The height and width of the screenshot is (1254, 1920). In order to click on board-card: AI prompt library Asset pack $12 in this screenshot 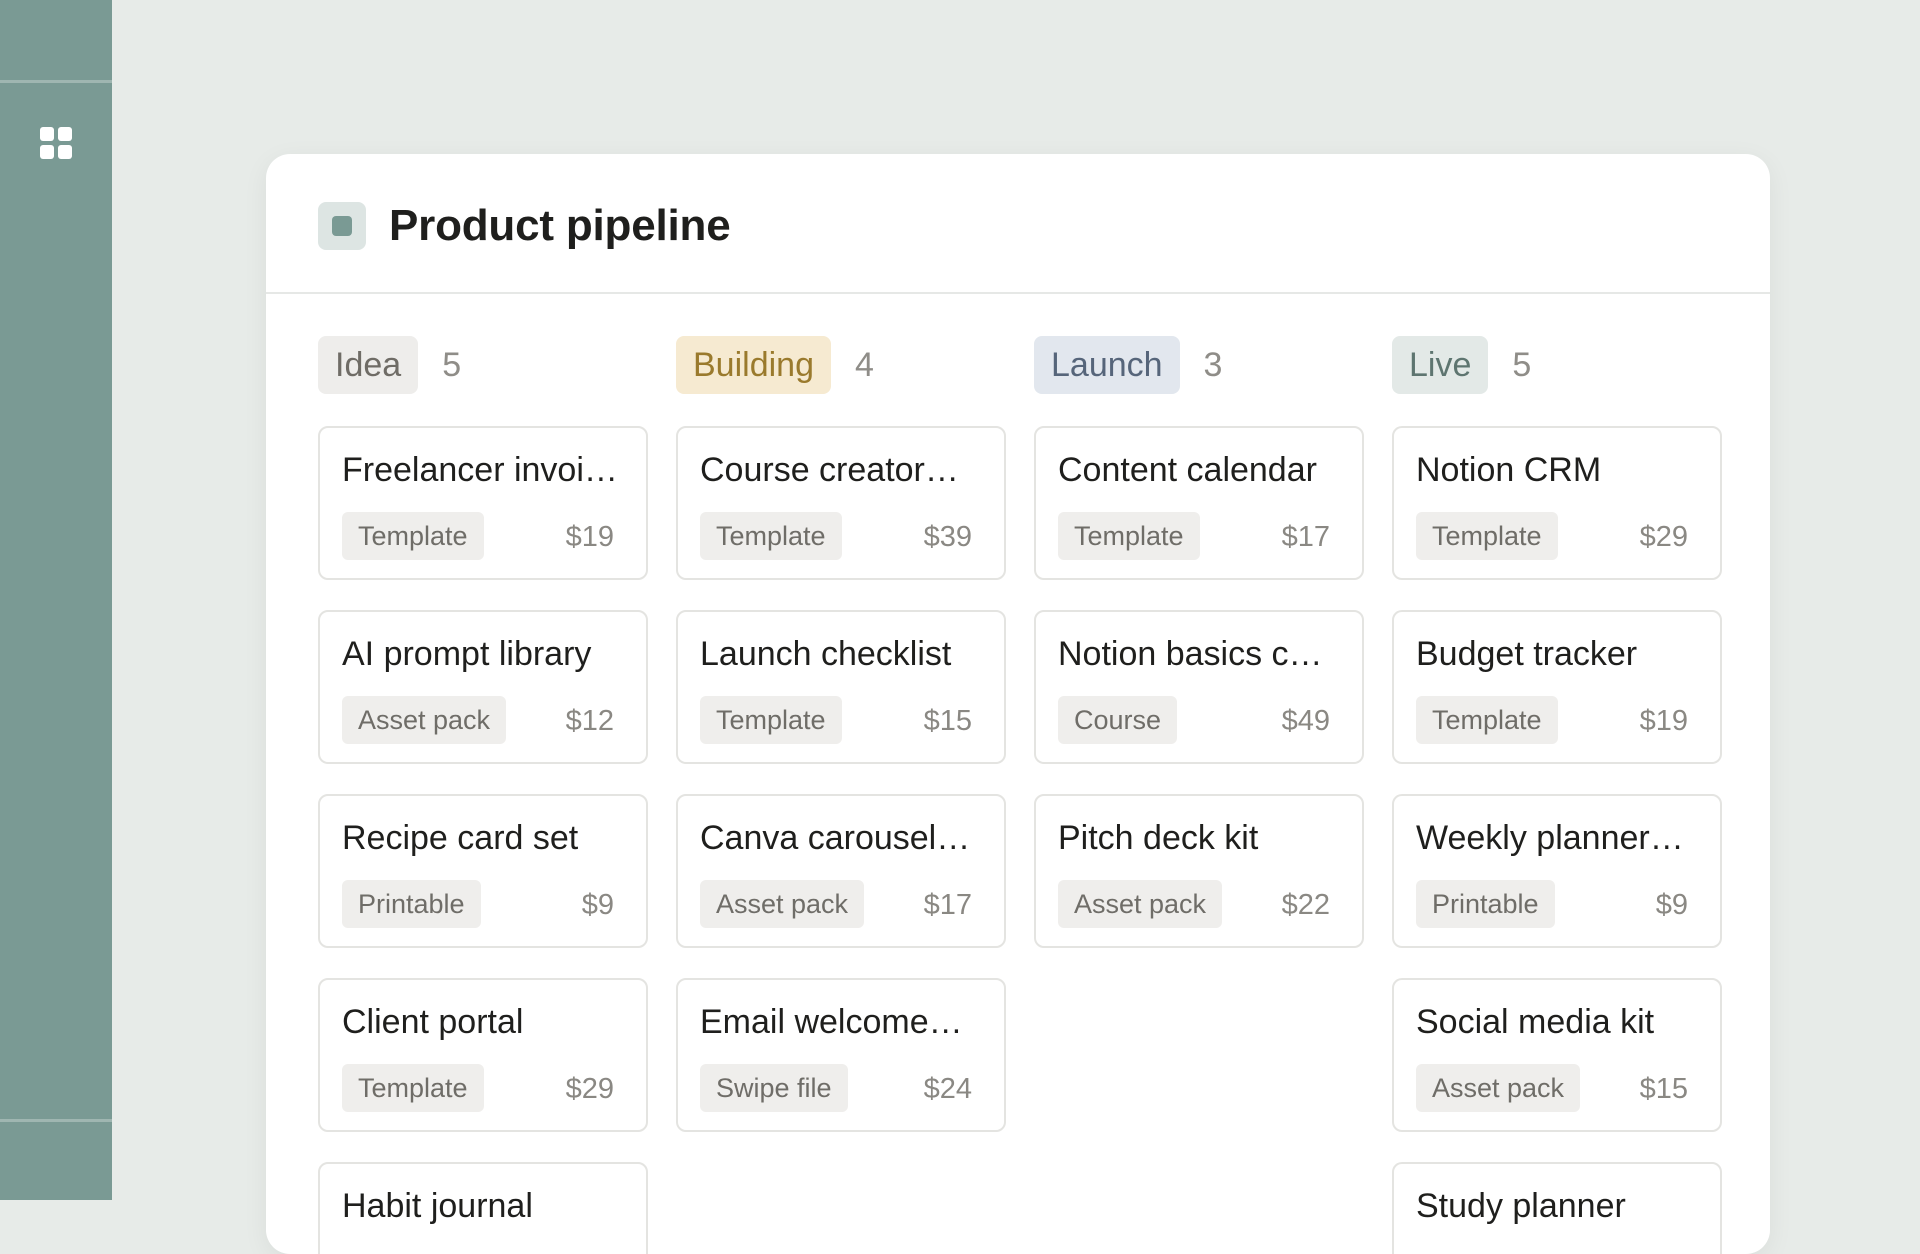, I will do `click(483, 687)`.